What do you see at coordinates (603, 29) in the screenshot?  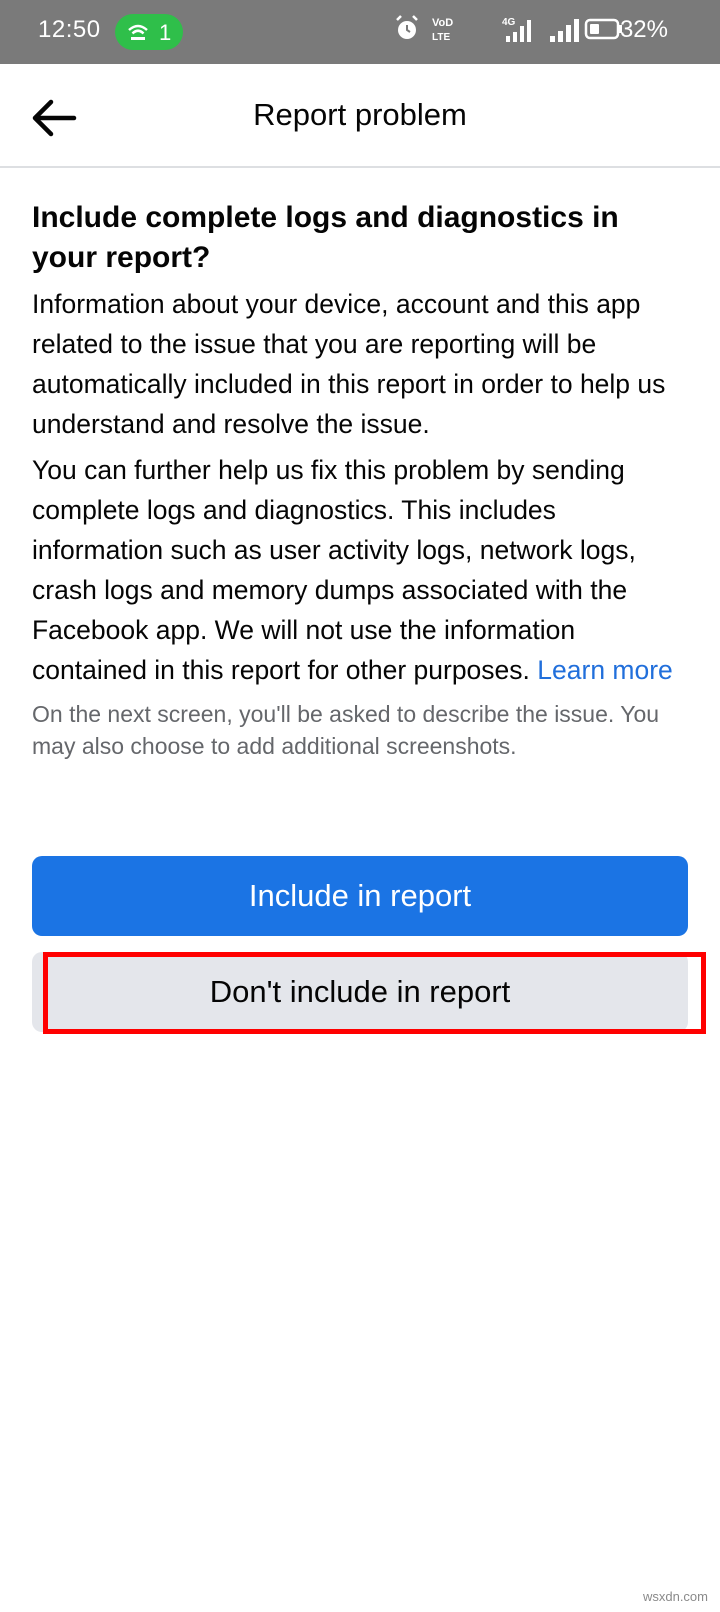 I see `battery-icon` at bounding box center [603, 29].